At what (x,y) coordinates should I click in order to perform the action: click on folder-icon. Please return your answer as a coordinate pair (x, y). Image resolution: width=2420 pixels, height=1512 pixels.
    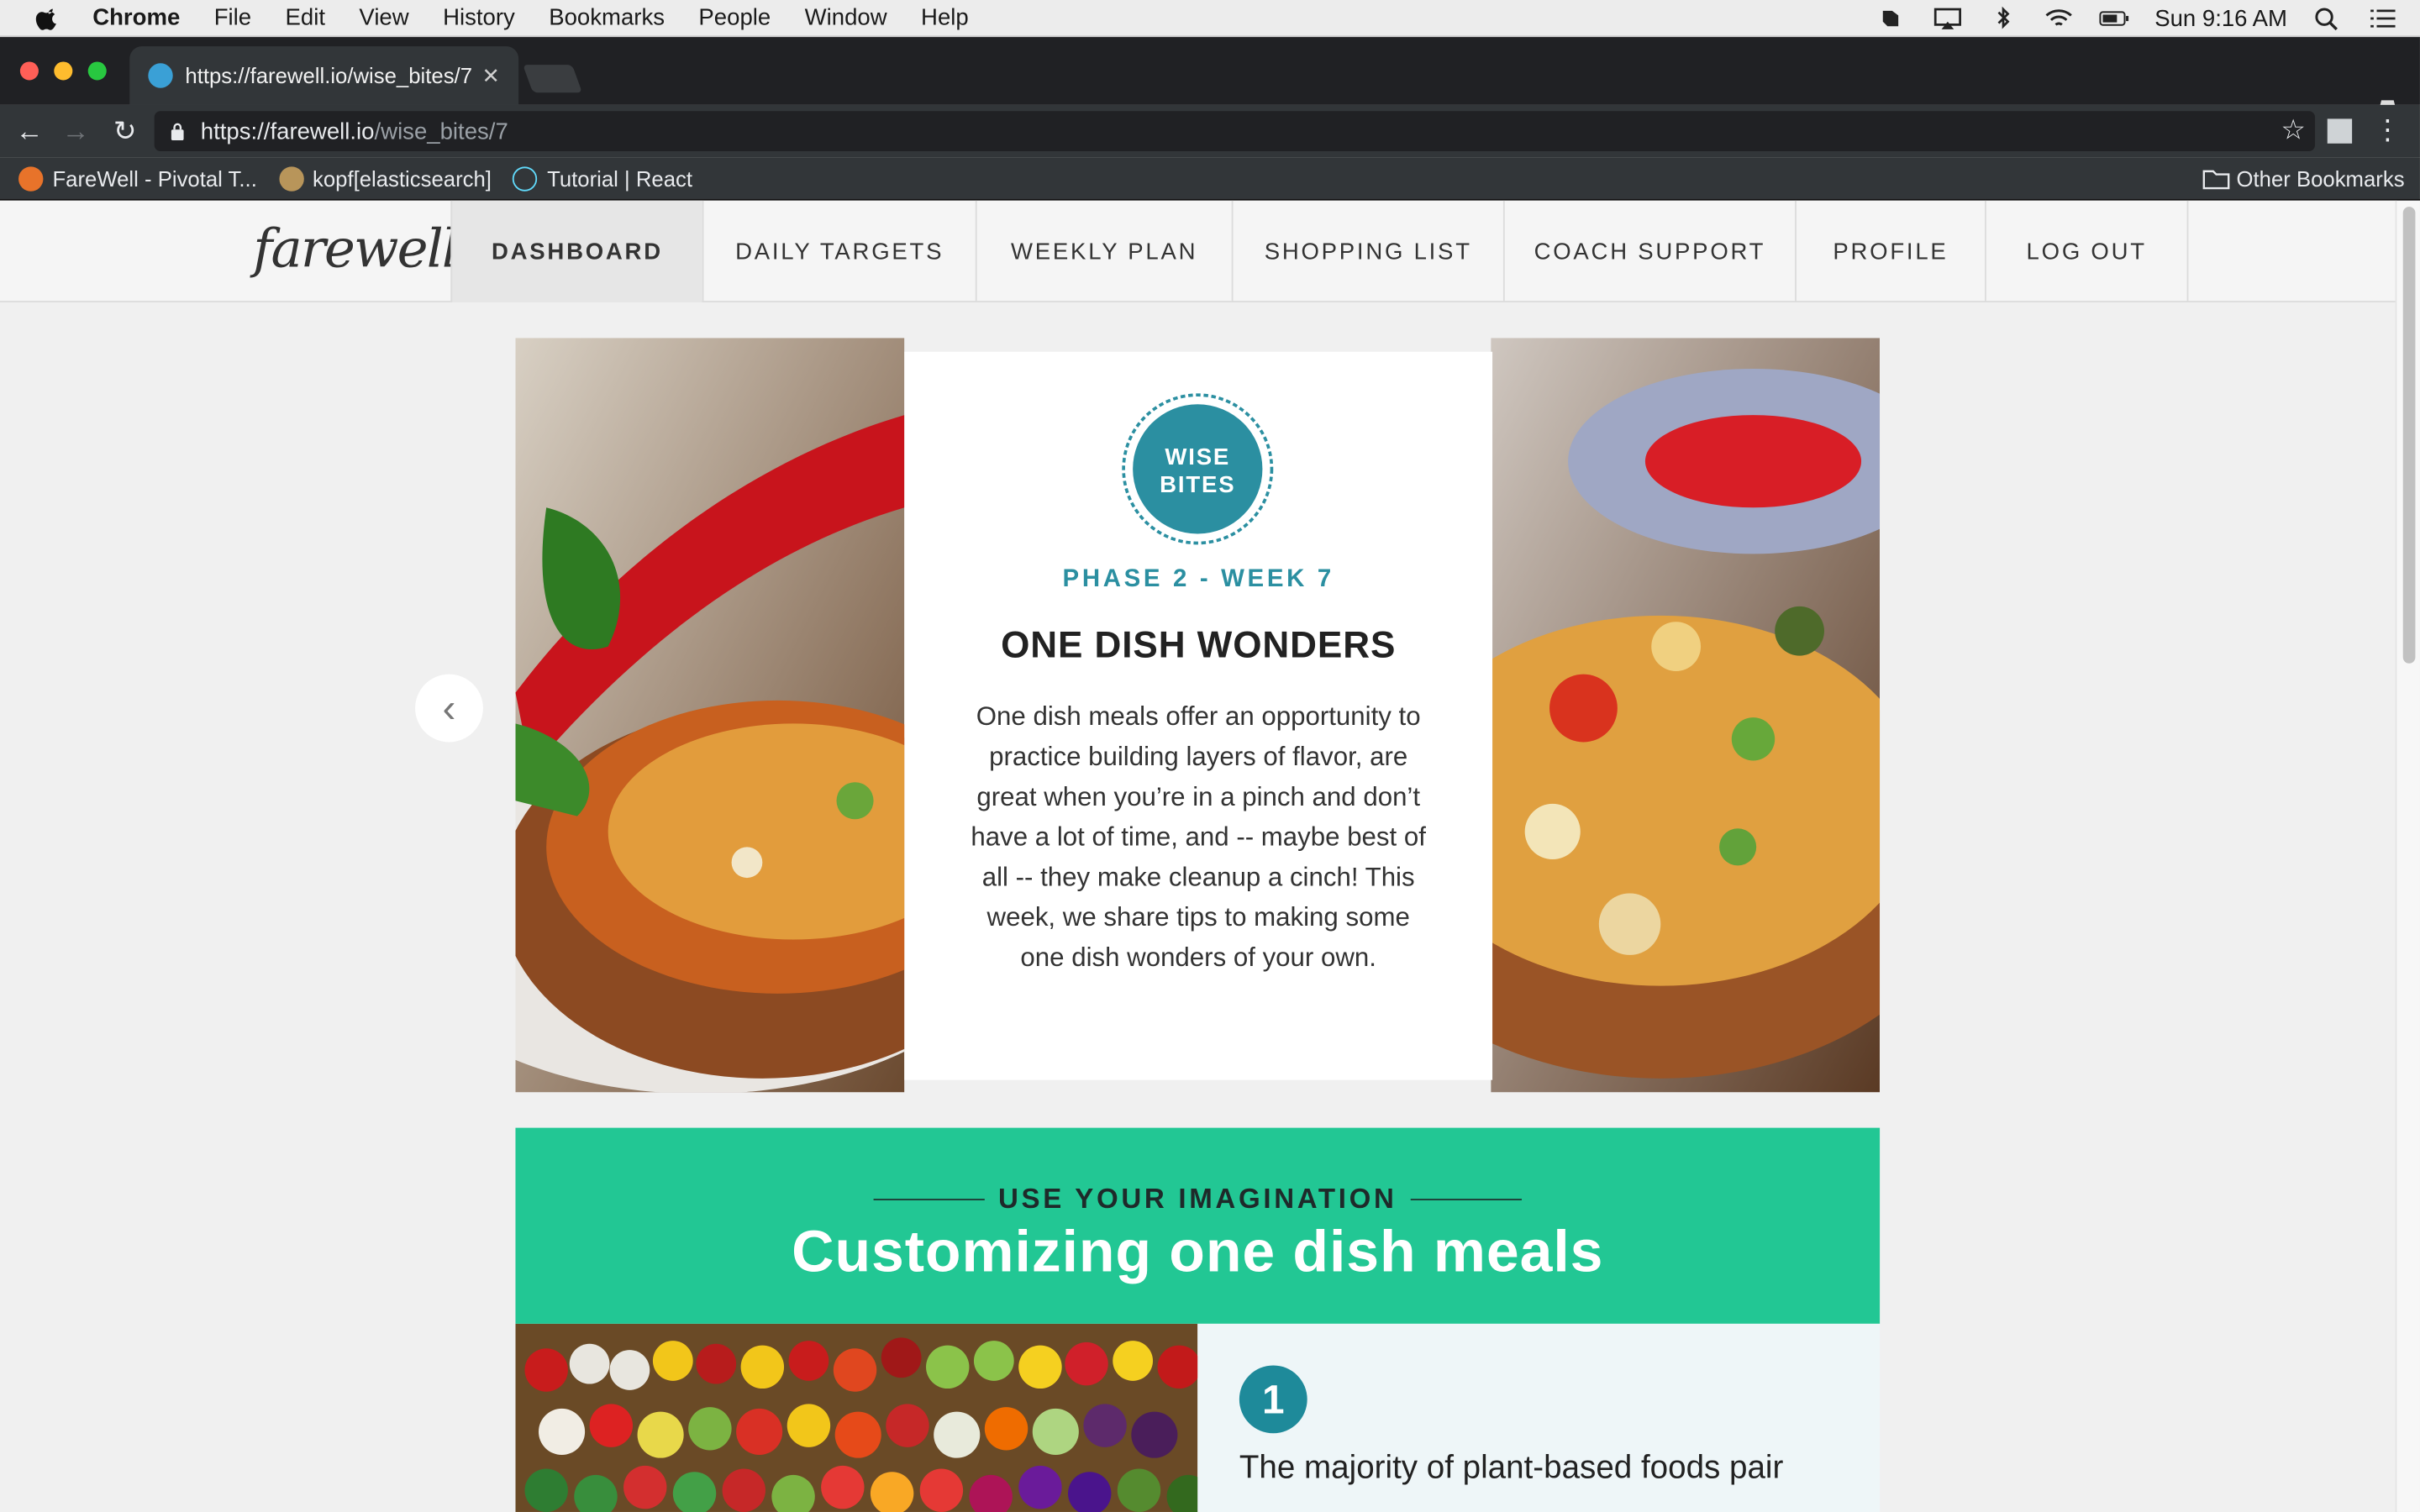
    Looking at the image, I should click on (2216, 180).